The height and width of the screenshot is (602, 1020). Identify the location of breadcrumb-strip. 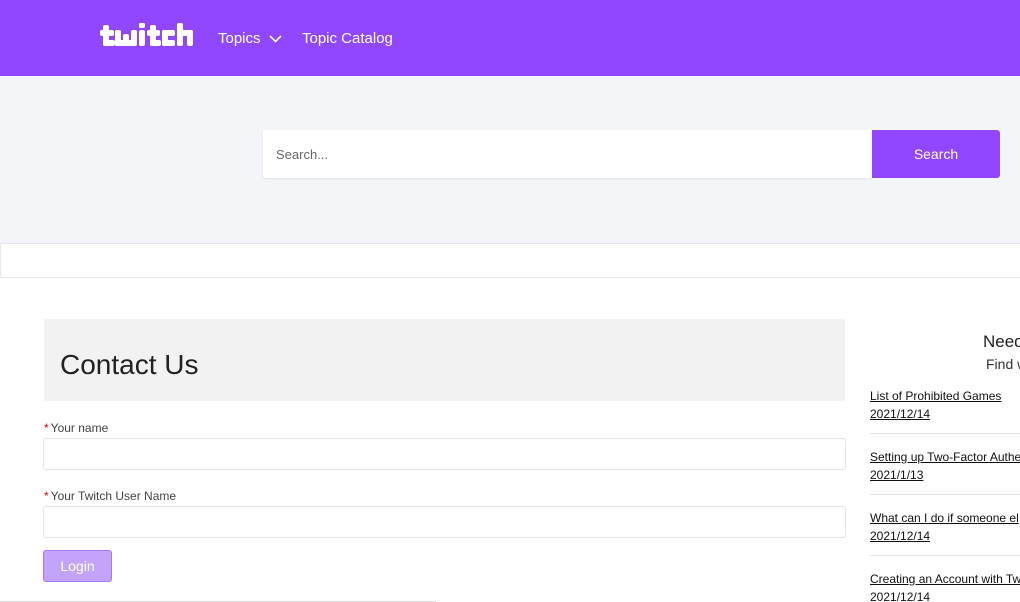
(510, 260).